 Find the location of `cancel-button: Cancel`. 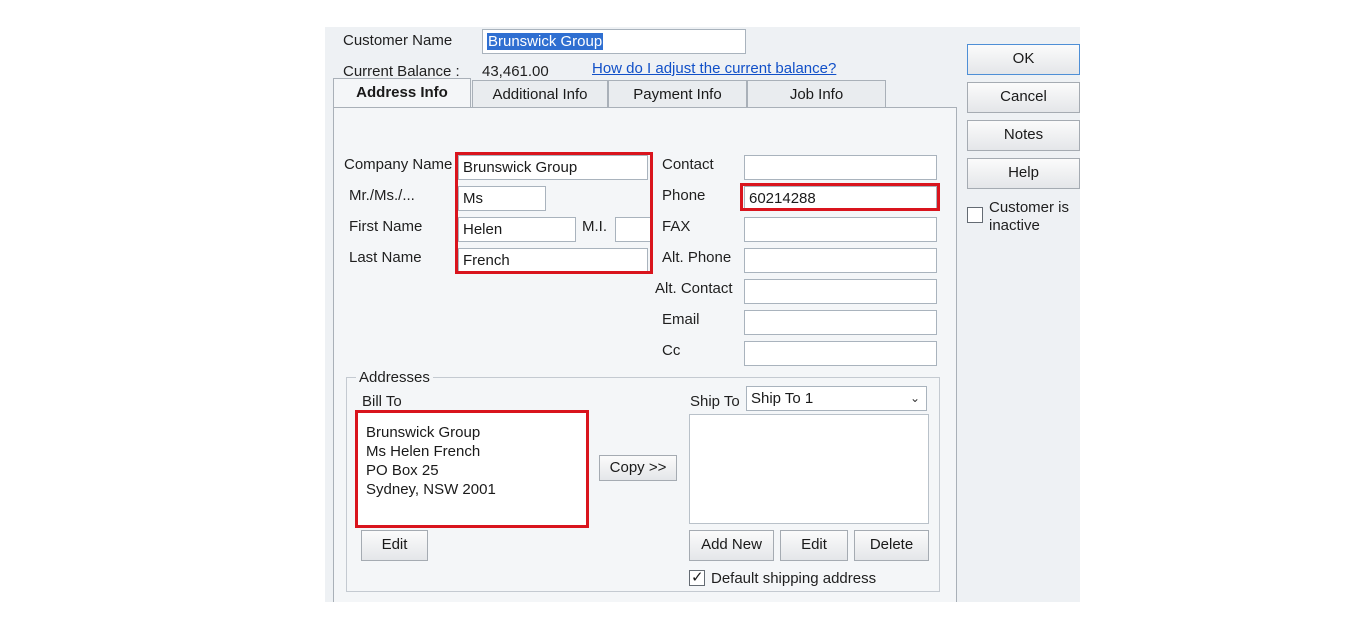

cancel-button: Cancel is located at coordinates (1023, 97).